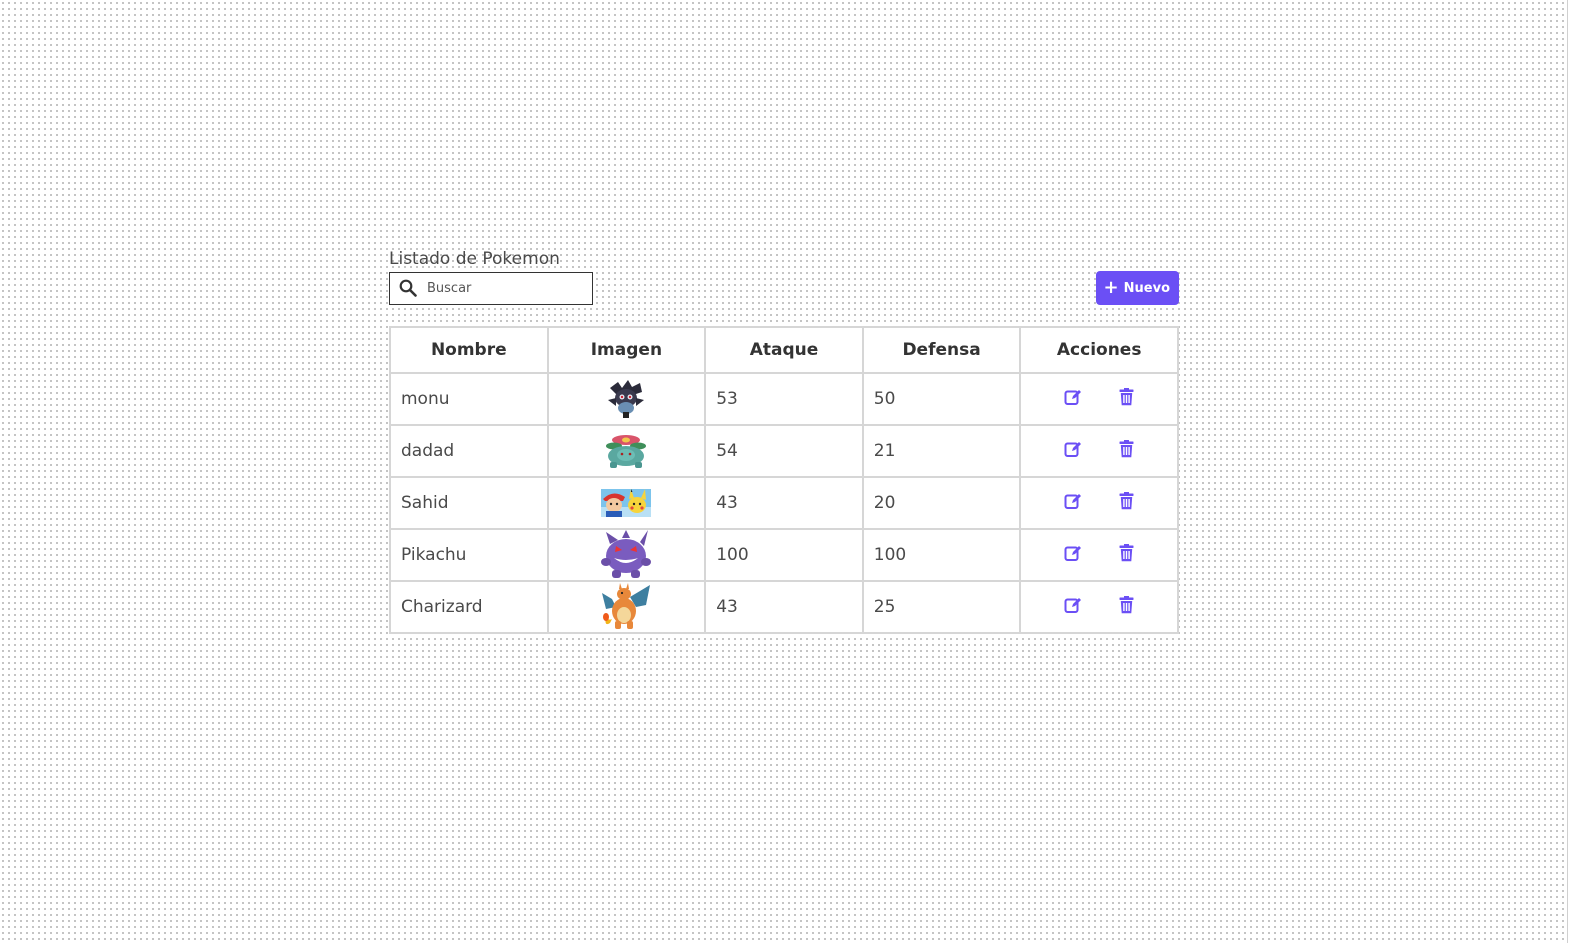  What do you see at coordinates (941, 607) in the screenshot?
I see `cell-defense: 25` at bounding box center [941, 607].